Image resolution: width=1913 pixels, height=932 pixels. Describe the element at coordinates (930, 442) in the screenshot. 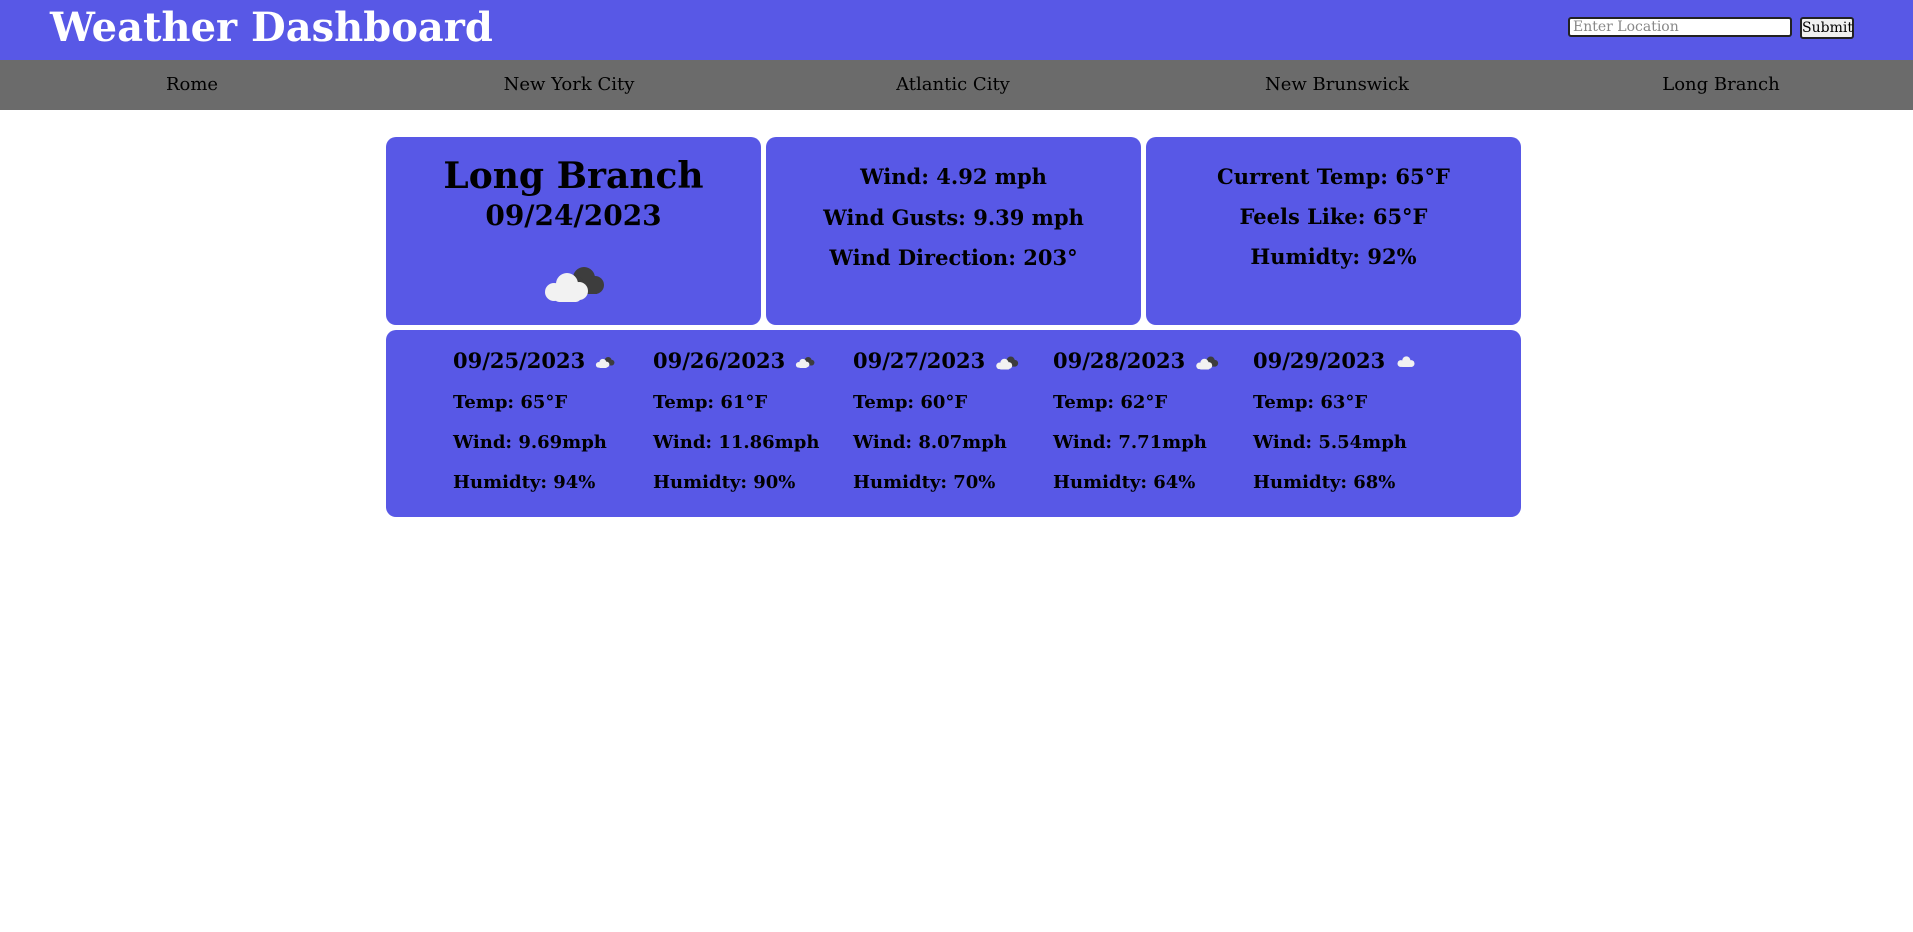

I see `forecast-wind: Wind: 8.07mph` at that location.